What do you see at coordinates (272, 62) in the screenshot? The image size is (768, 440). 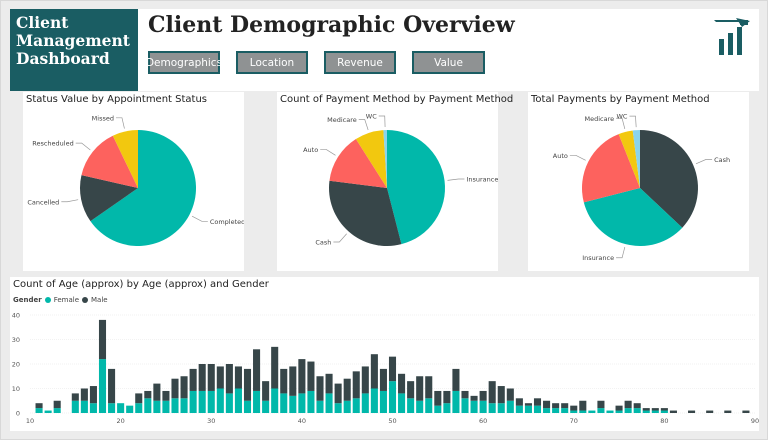 I see `nav-button-location: Location` at bounding box center [272, 62].